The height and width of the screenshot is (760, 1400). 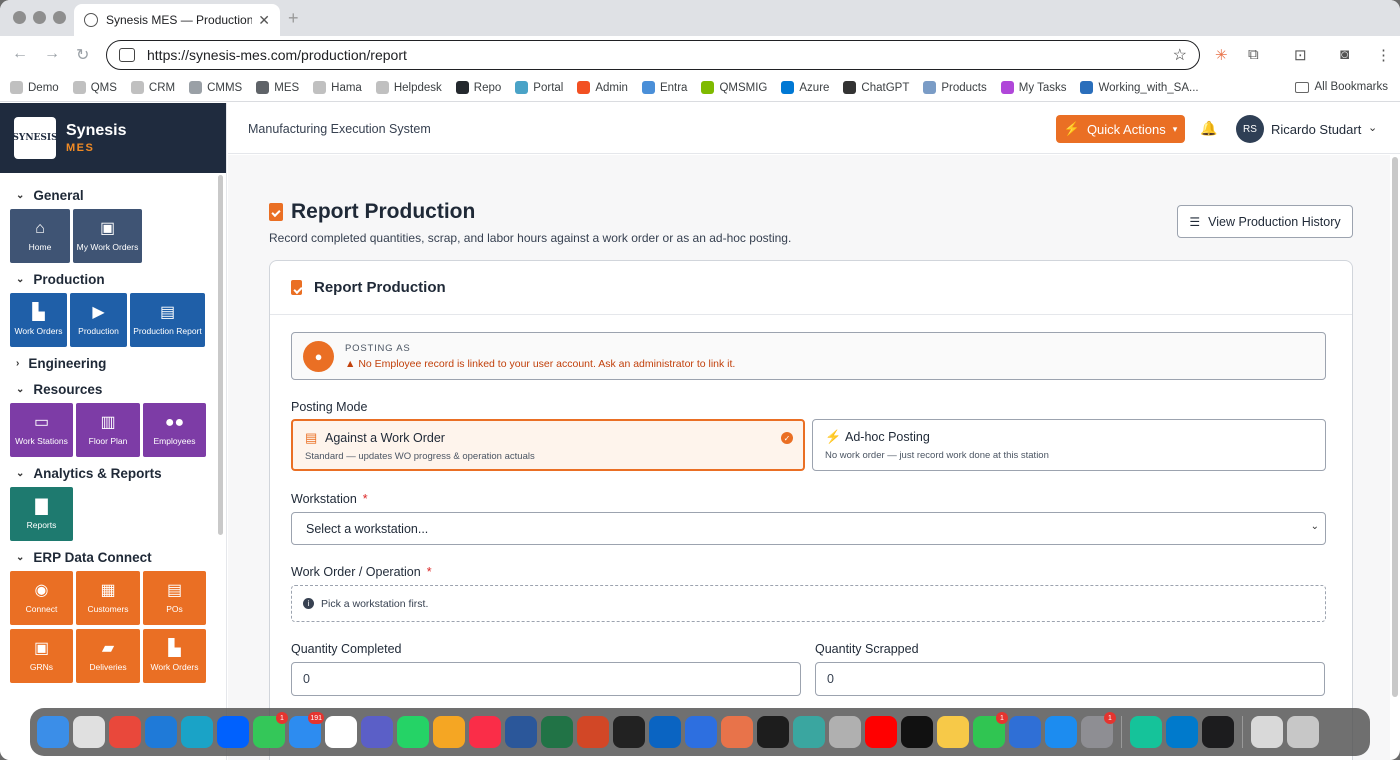 What do you see at coordinates (113, 138) in the screenshot?
I see `brand-header: SYNESIS Synesis MES` at bounding box center [113, 138].